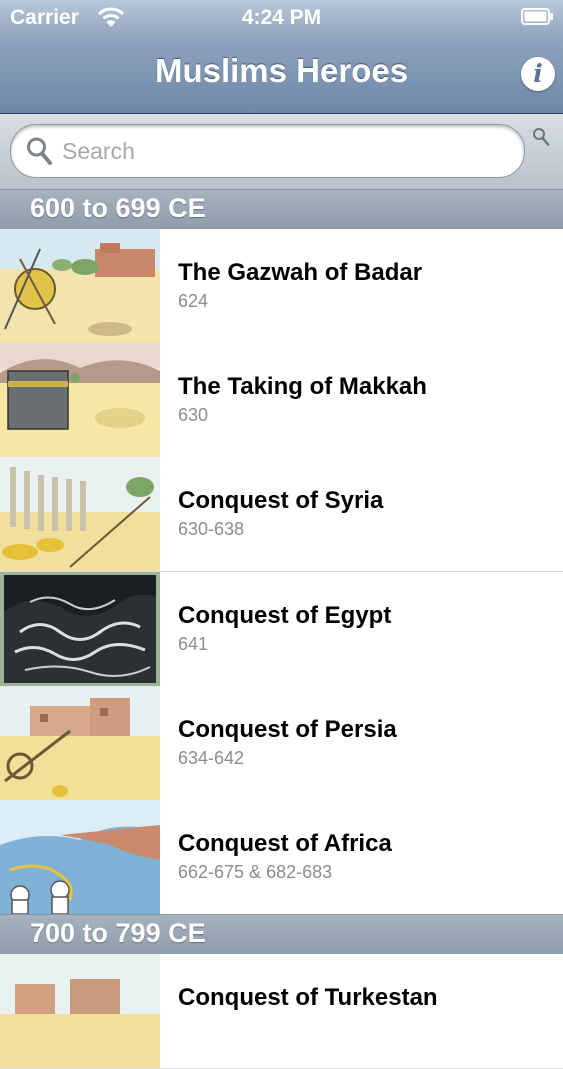 This screenshot has width=563, height=1069. I want to click on row-subtitle: 630-638, so click(211, 529).